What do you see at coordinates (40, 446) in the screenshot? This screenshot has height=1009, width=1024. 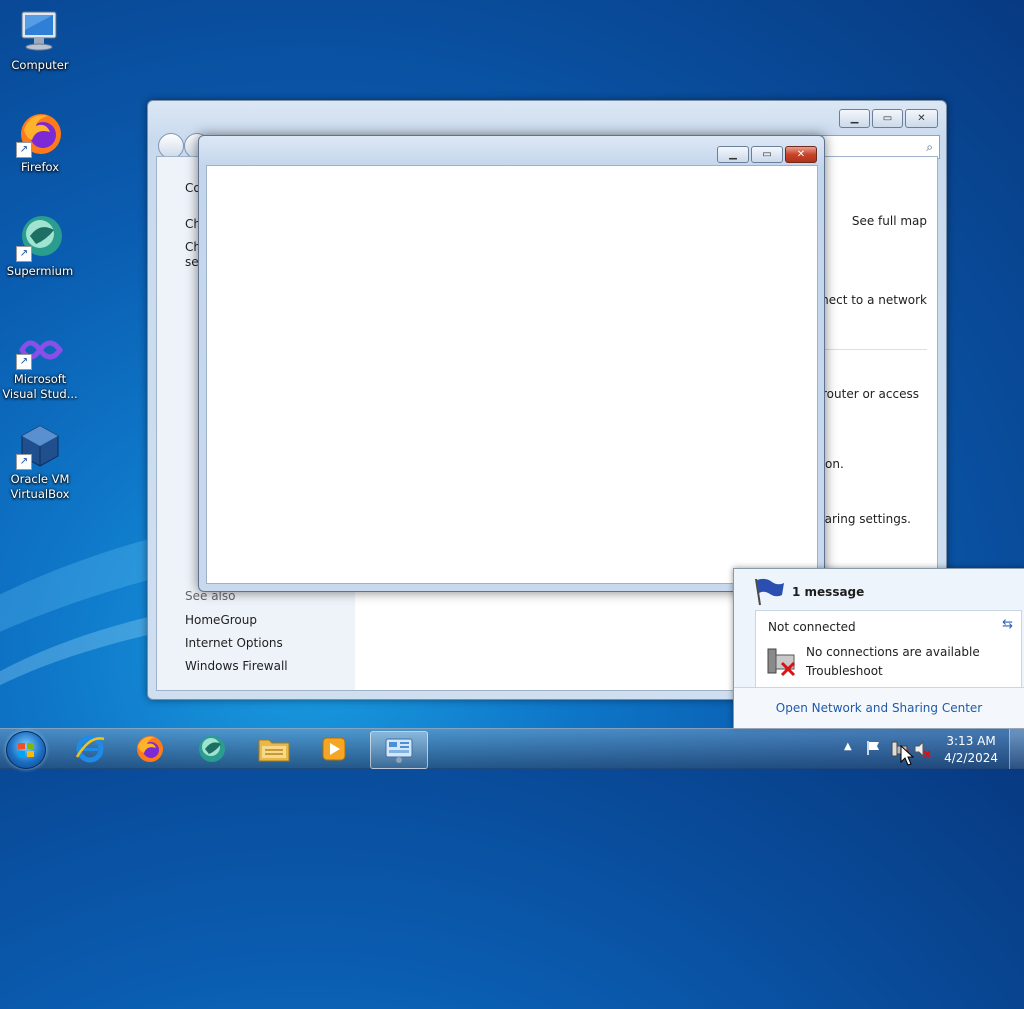 I see `virtualbox-icon: ↗` at bounding box center [40, 446].